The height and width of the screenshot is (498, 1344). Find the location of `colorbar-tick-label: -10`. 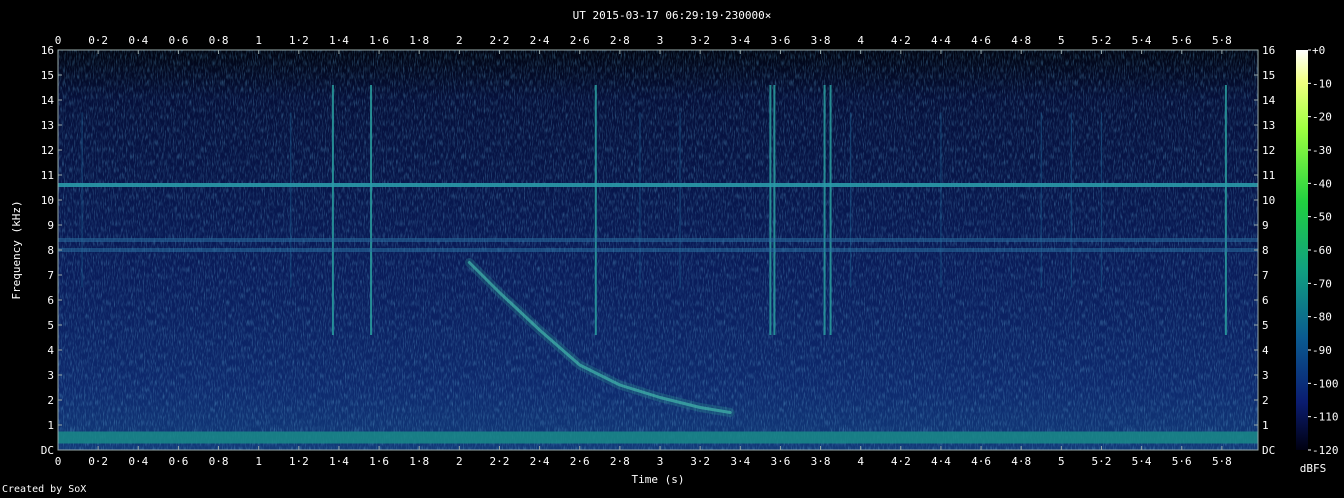

colorbar-tick-label: -10 is located at coordinates (1322, 83).